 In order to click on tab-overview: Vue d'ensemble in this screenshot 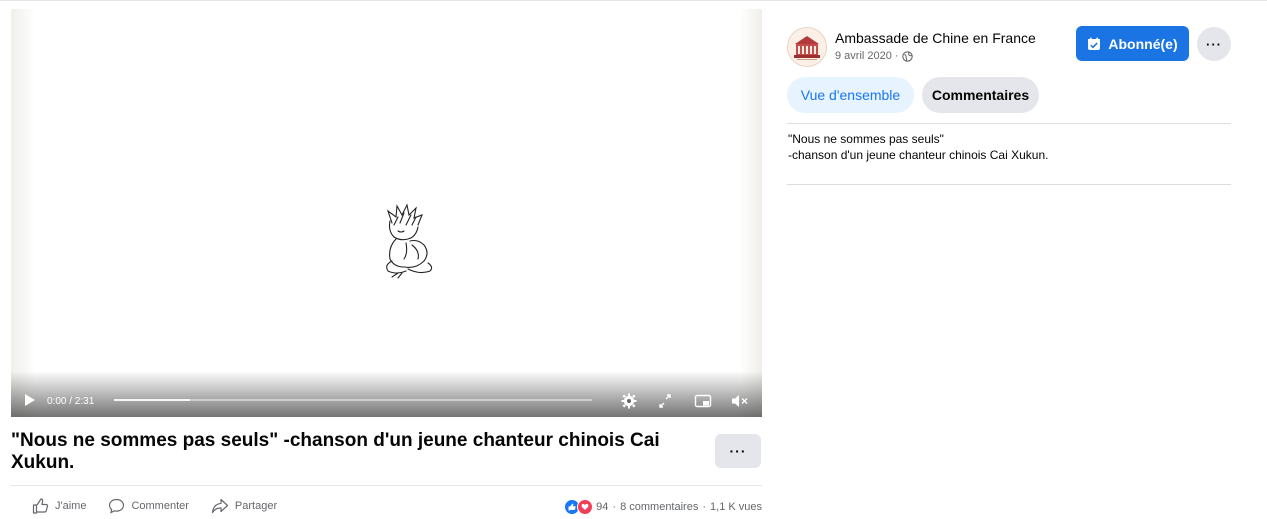, I will do `click(850, 95)`.